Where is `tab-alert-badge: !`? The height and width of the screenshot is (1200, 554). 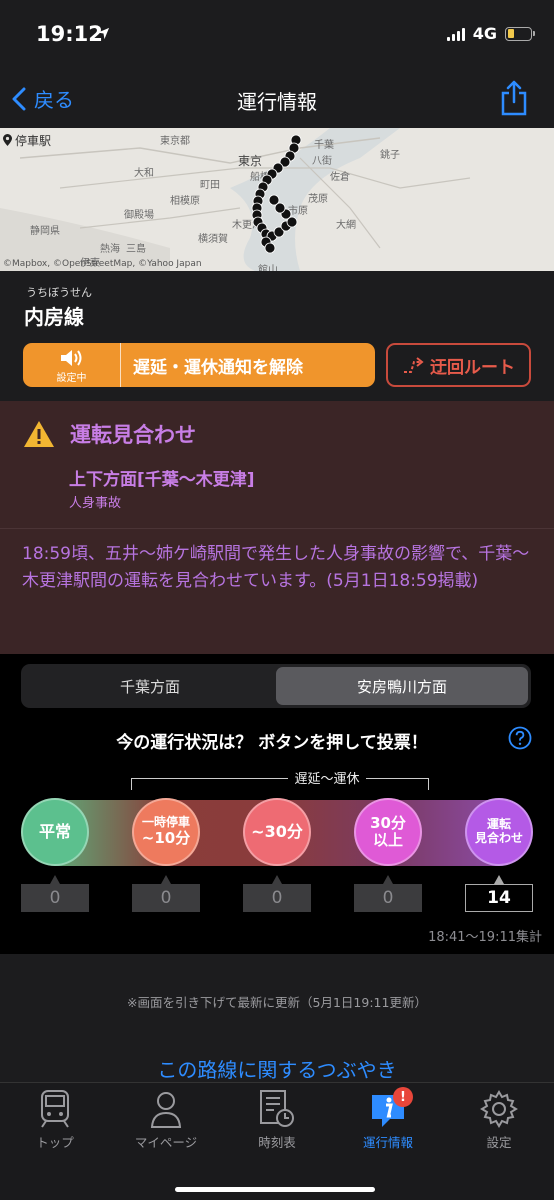 tab-alert-badge: ! is located at coordinates (403, 1097).